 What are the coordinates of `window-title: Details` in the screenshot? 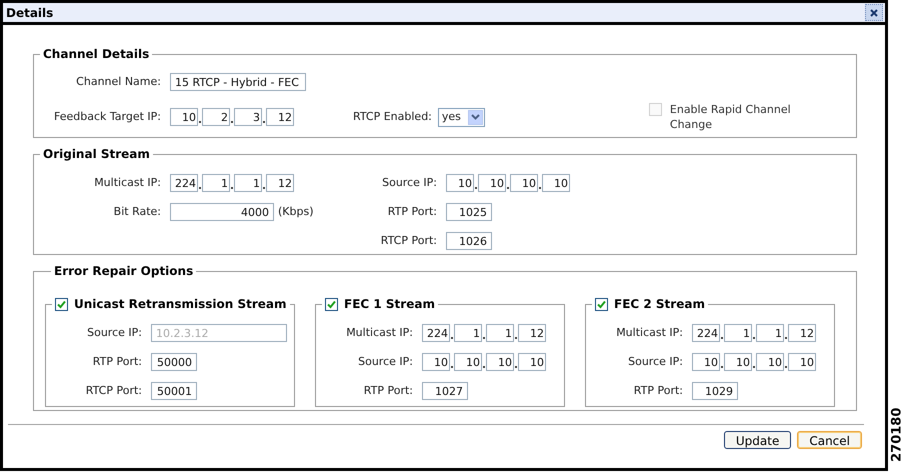 It's located at (30, 13).